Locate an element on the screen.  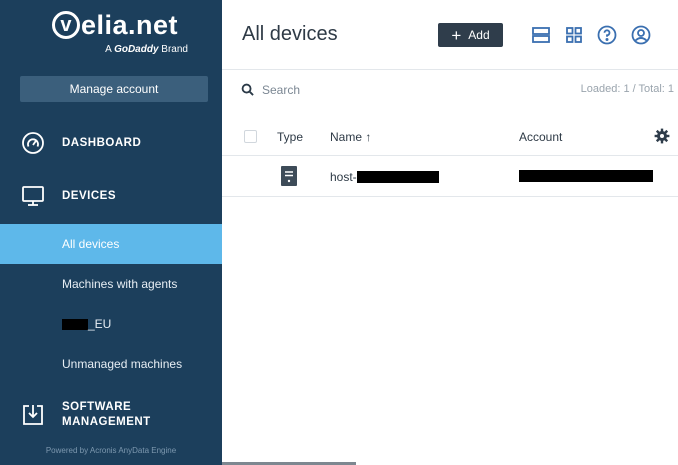
sidebar-item-machines-with-agents: Machines with agents is located at coordinates (111, 284).